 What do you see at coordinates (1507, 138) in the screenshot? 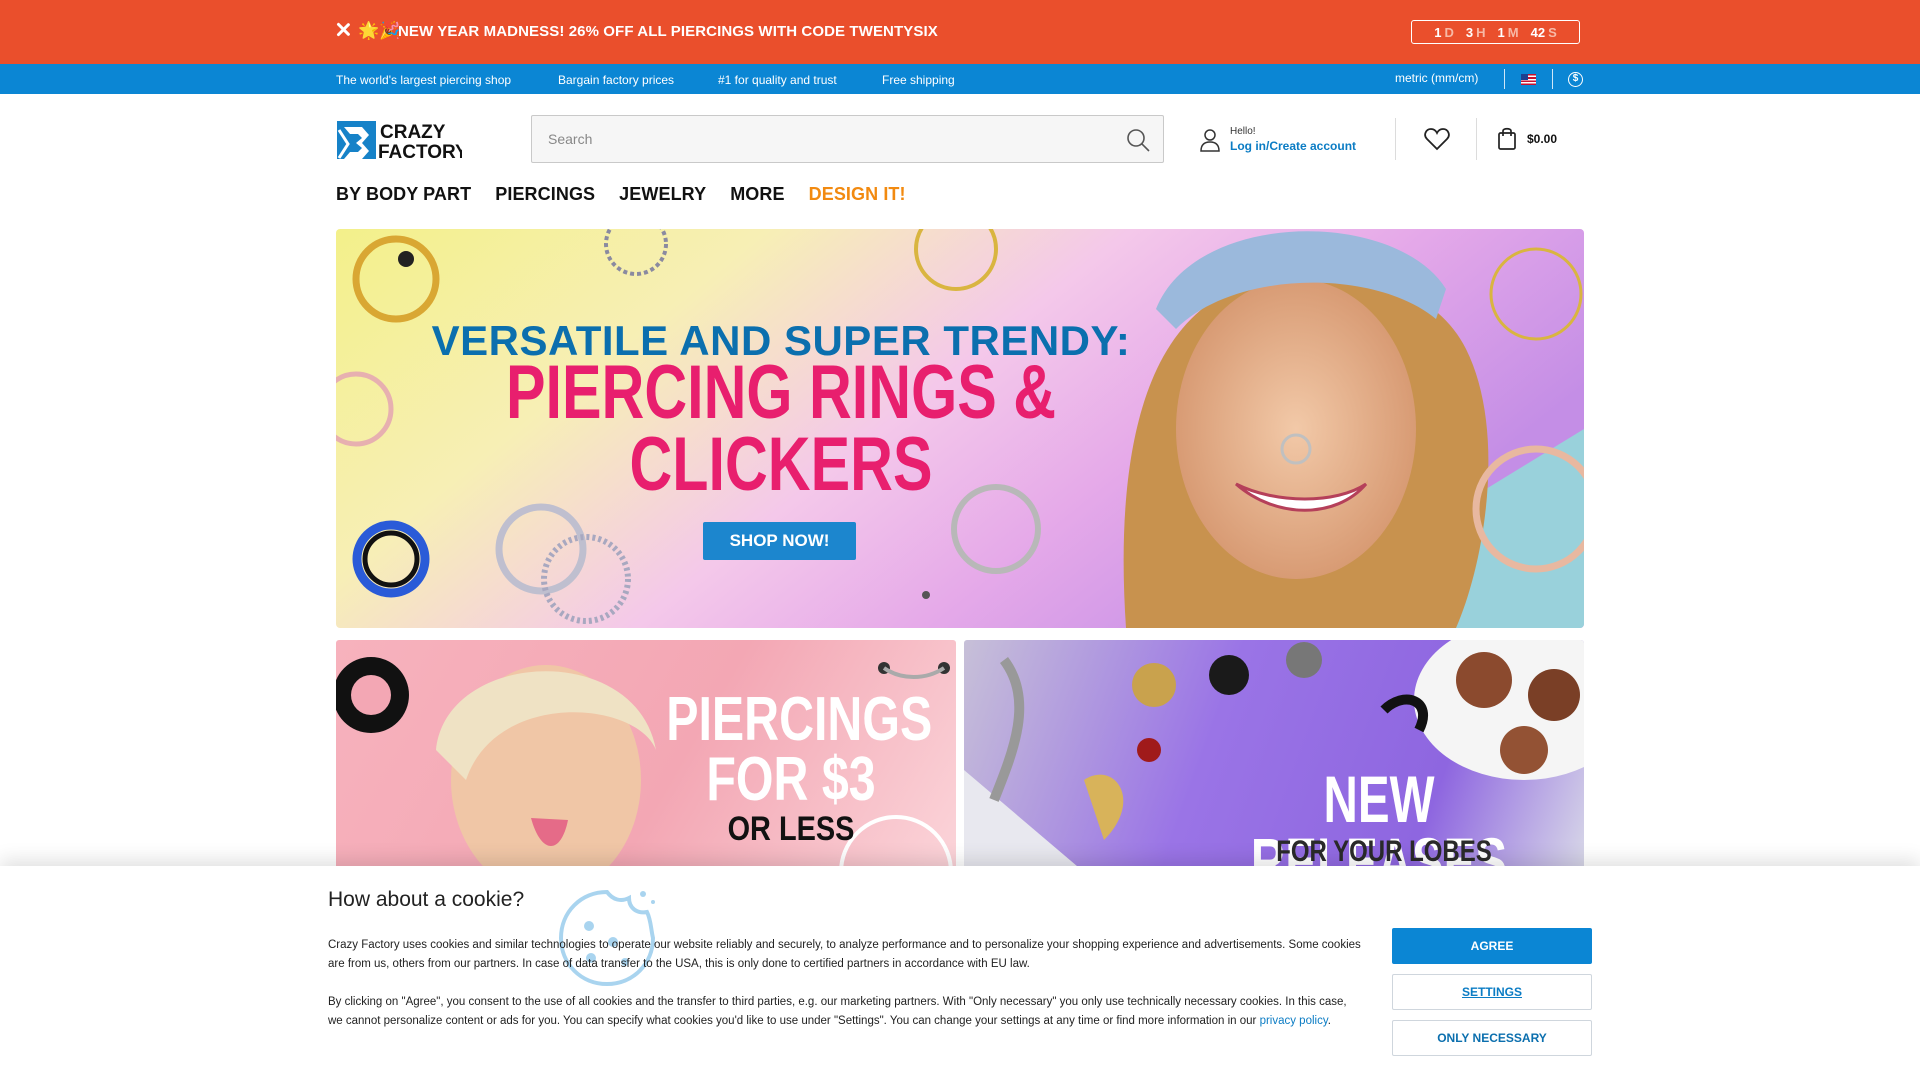
I see `shopping-bag-icon` at bounding box center [1507, 138].